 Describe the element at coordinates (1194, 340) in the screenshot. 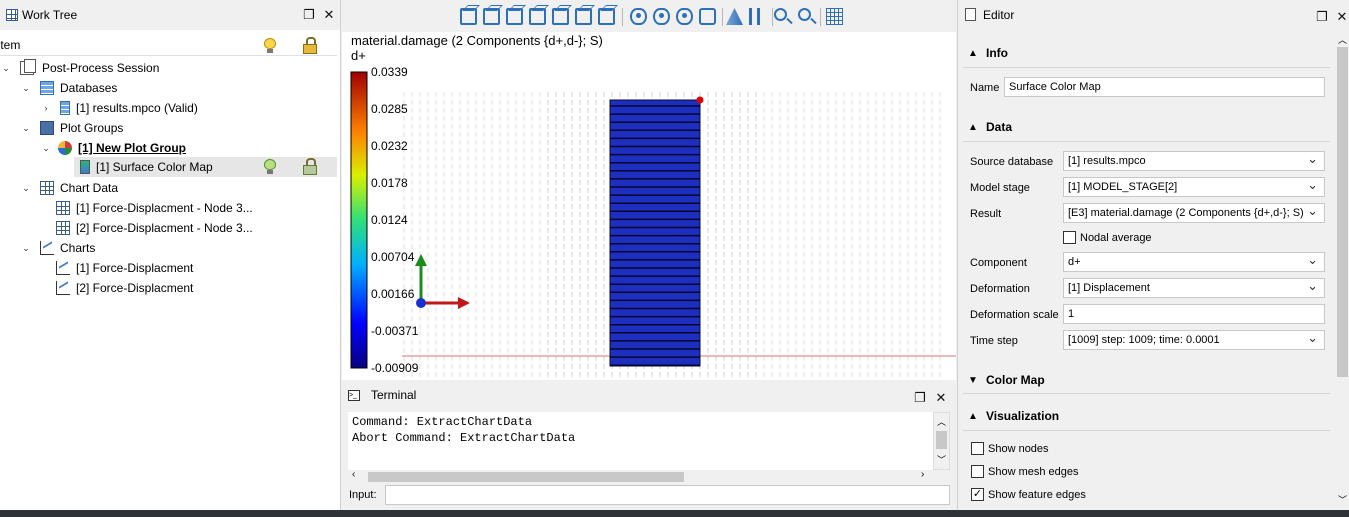

I see `time-step-combo: [1009] step: 1009; time: 0.0001` at that location.